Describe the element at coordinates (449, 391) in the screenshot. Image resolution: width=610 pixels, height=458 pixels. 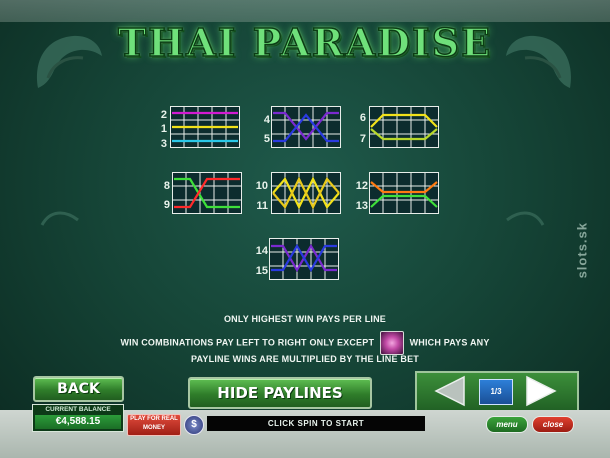
I see `prev-page-arrow-icon` at that location.